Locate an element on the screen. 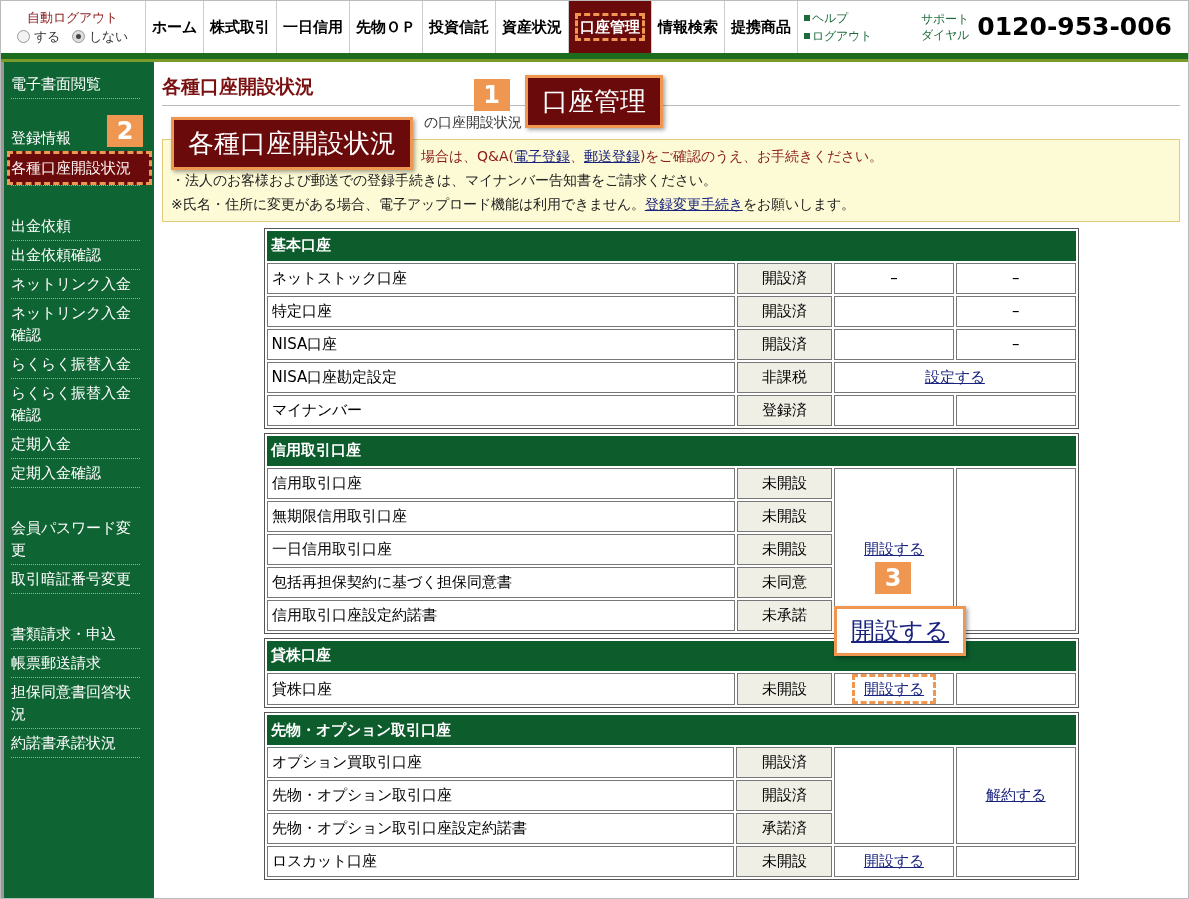 The image size is (1189, 899). sidebar-item: 定期入金 is located at coordinates (75, 444).